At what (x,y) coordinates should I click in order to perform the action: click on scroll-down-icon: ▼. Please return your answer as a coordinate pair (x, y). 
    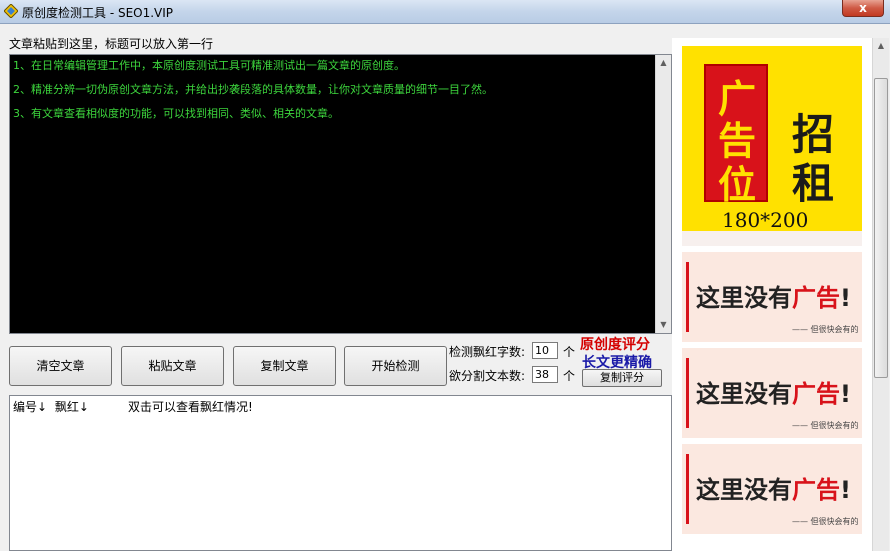
    Looking at the image, I should click on (663, 325).